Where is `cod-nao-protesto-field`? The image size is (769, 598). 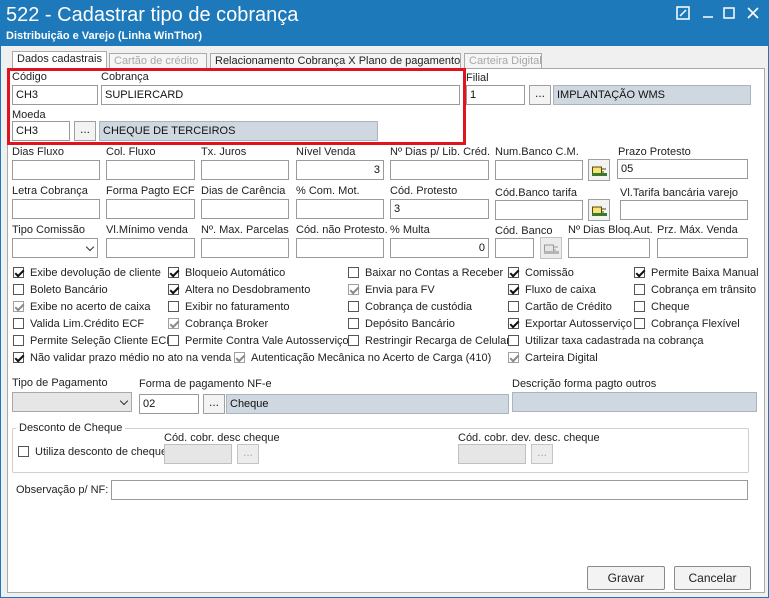
cod-nao-protesto-field is located at coordinates (340, 248).